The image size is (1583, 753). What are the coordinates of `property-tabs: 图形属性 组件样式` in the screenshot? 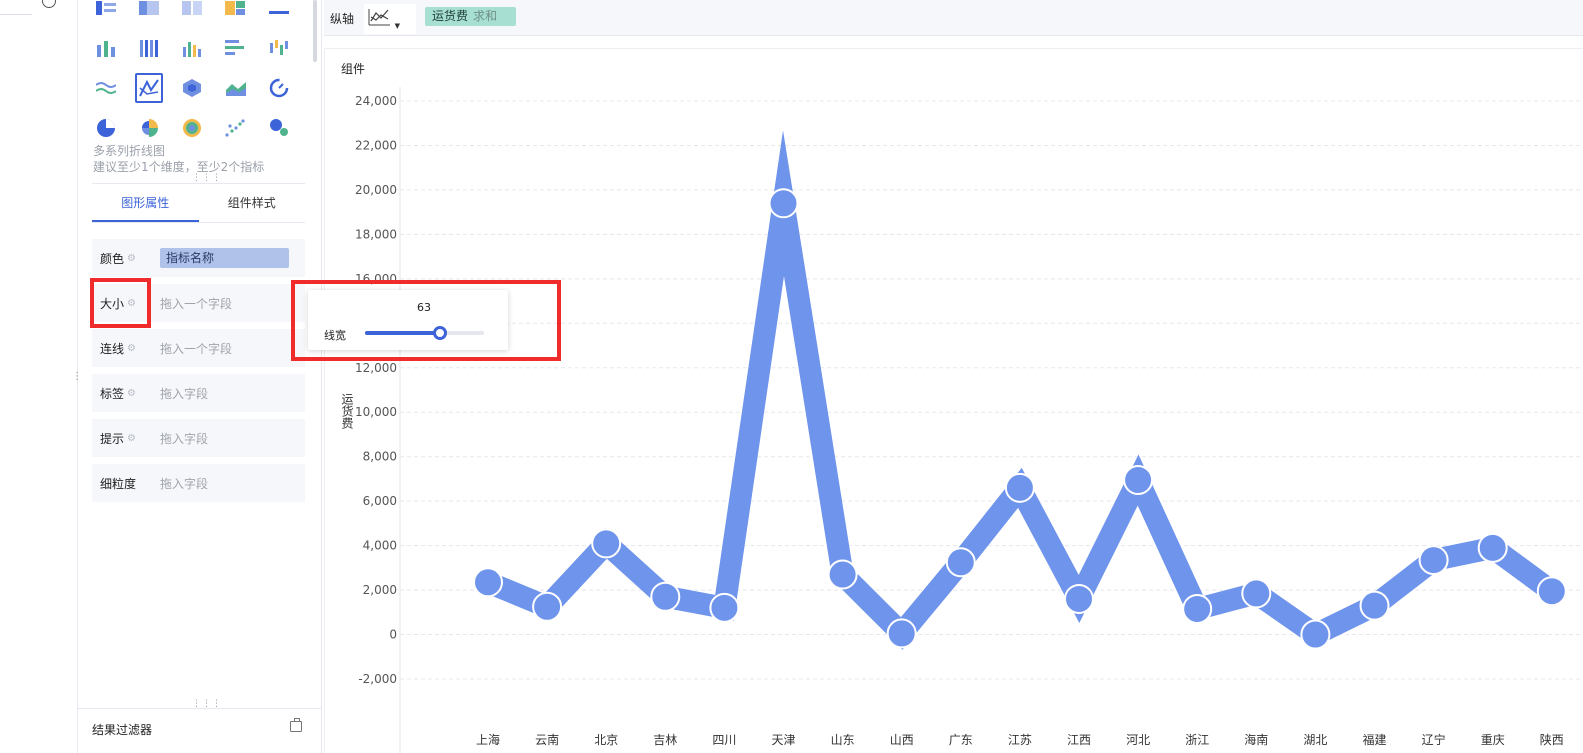 It's located at (198, 203).